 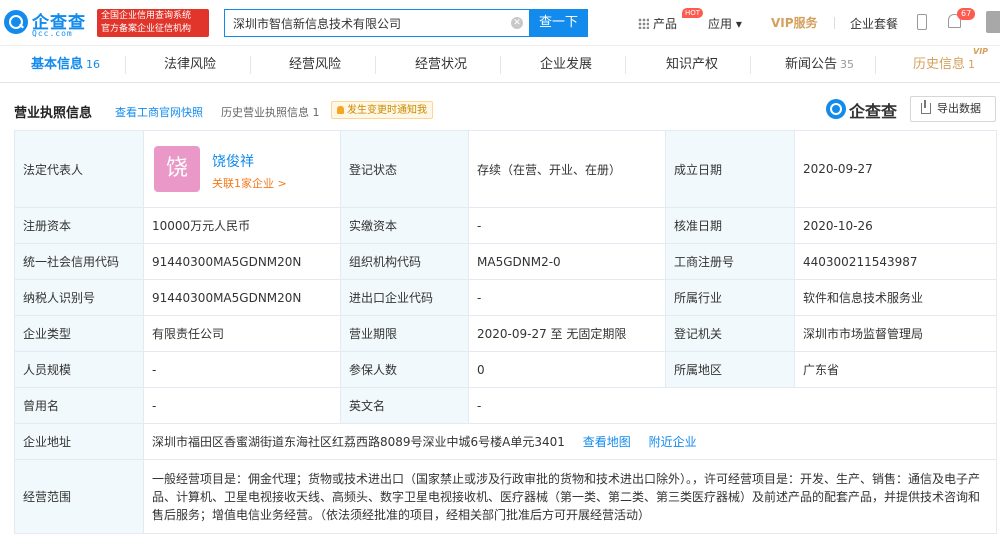 I want to click on legal-rep-name: 饶俊祥, so click(x=233, y=161).